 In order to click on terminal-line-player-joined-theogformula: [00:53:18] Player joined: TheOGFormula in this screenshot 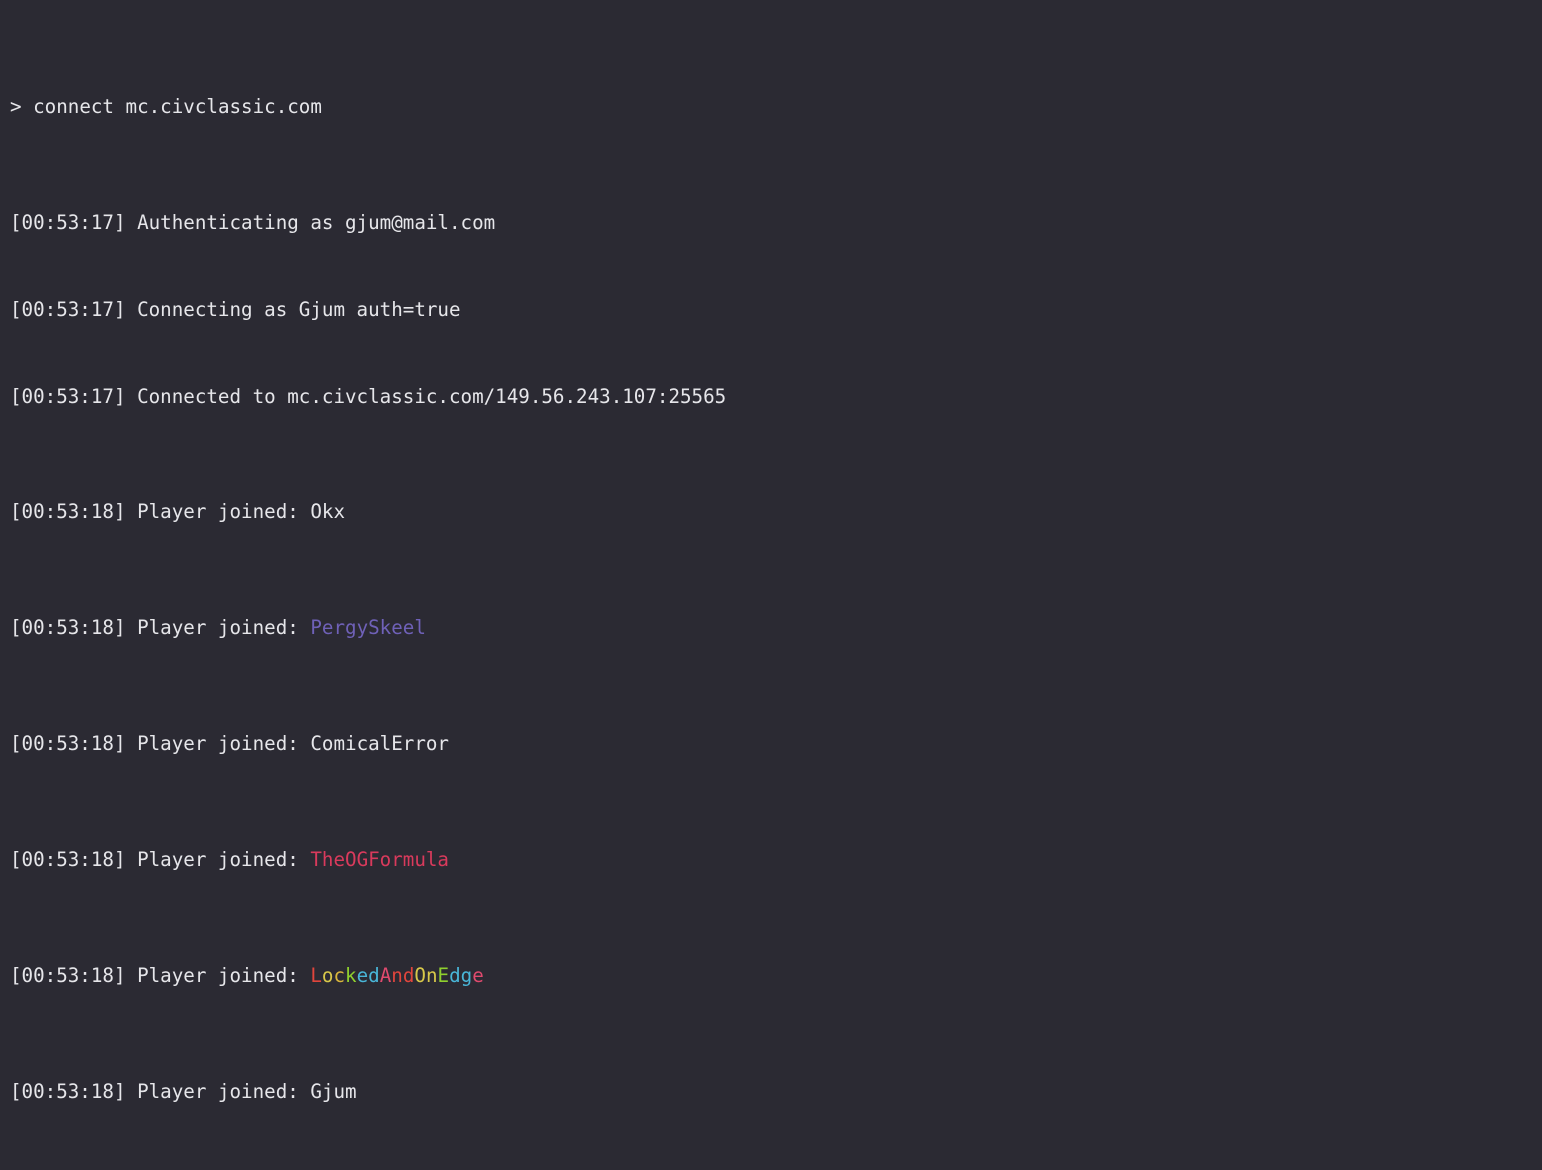, I will do `click(776, 860)`.